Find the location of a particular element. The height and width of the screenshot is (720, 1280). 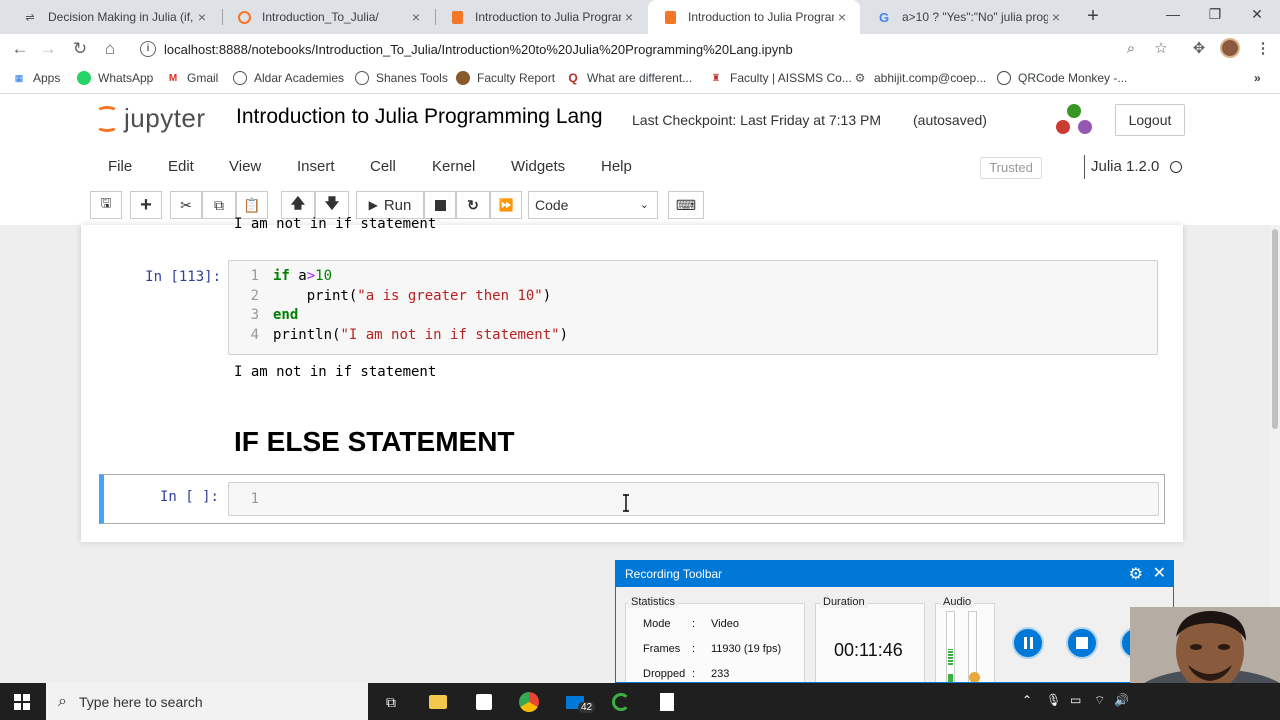

statistics-label: Statistics is located at coordinates (653, 602).